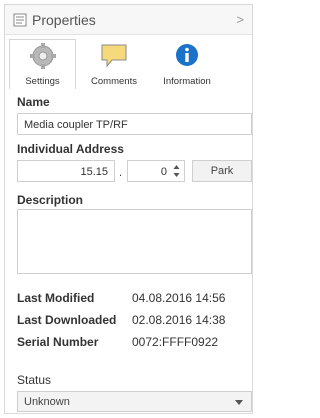 The height and width of the screenshot is (418, 320). I want to click on address-value: 15.15, so click(94, 172).